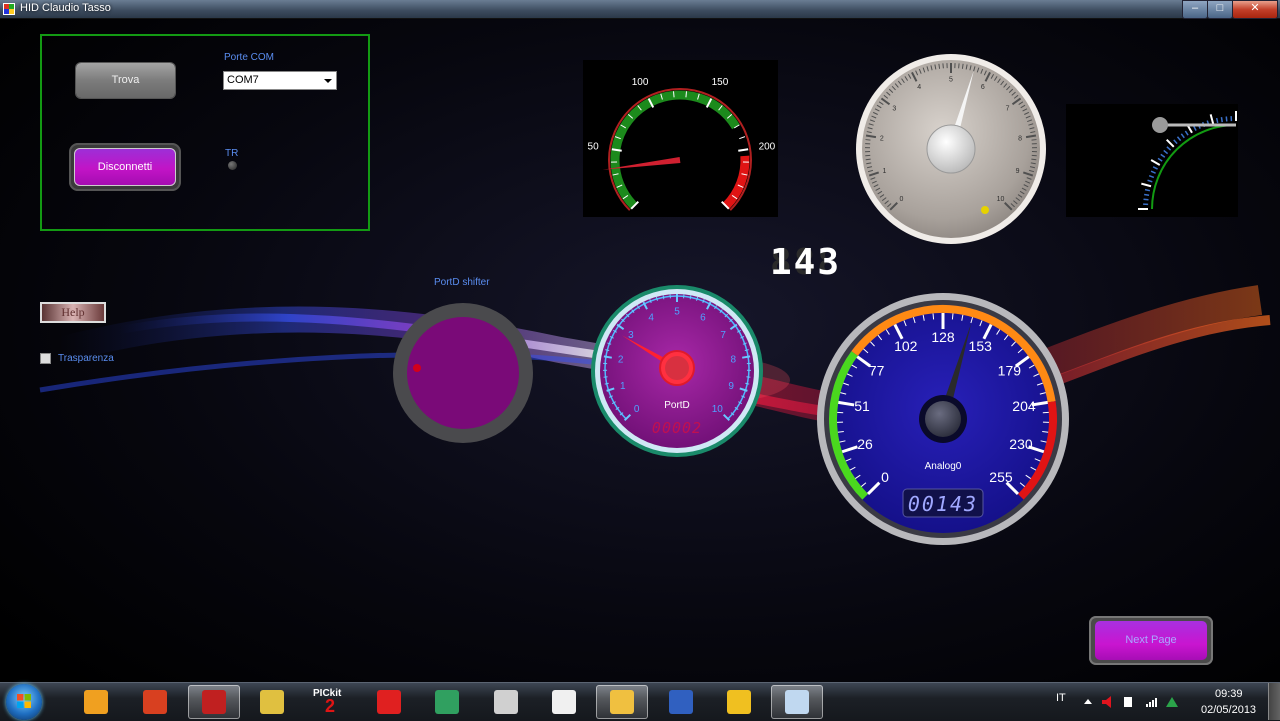  I want to click on volume-icon, so click(1106, 702).